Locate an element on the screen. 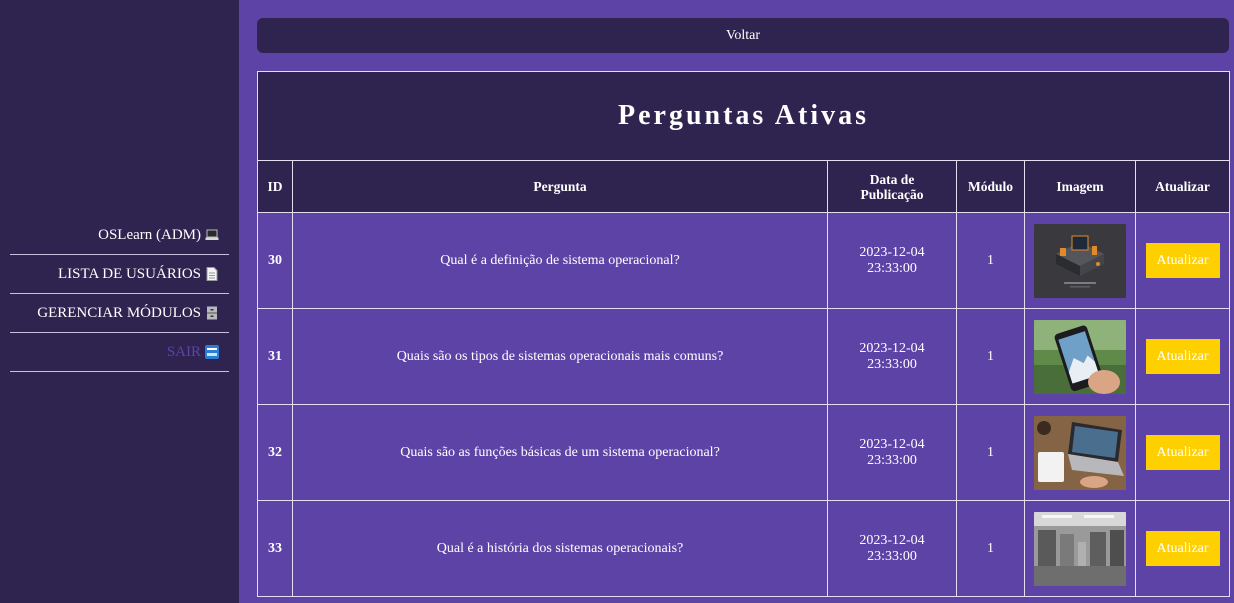  column-header-publish-date-line1: Data de is located at coordinates (892, 179).